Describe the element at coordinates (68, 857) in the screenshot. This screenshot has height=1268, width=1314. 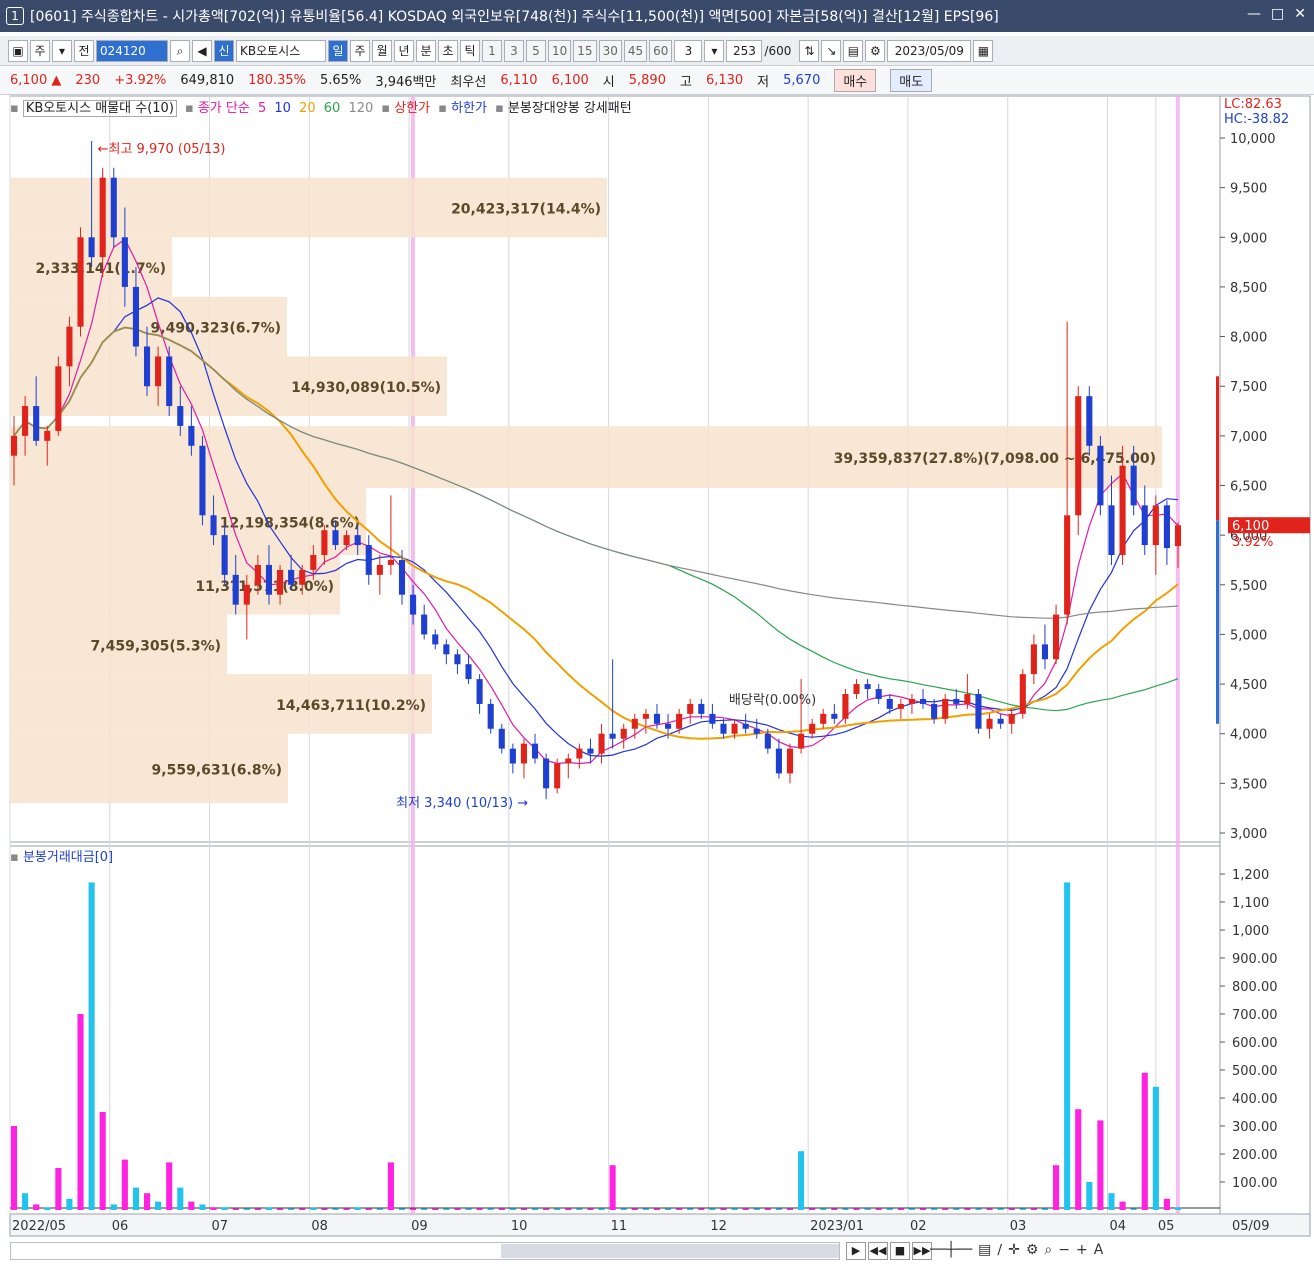
I see `sub-legend-label: 분봉거래대금[0]` at that location.